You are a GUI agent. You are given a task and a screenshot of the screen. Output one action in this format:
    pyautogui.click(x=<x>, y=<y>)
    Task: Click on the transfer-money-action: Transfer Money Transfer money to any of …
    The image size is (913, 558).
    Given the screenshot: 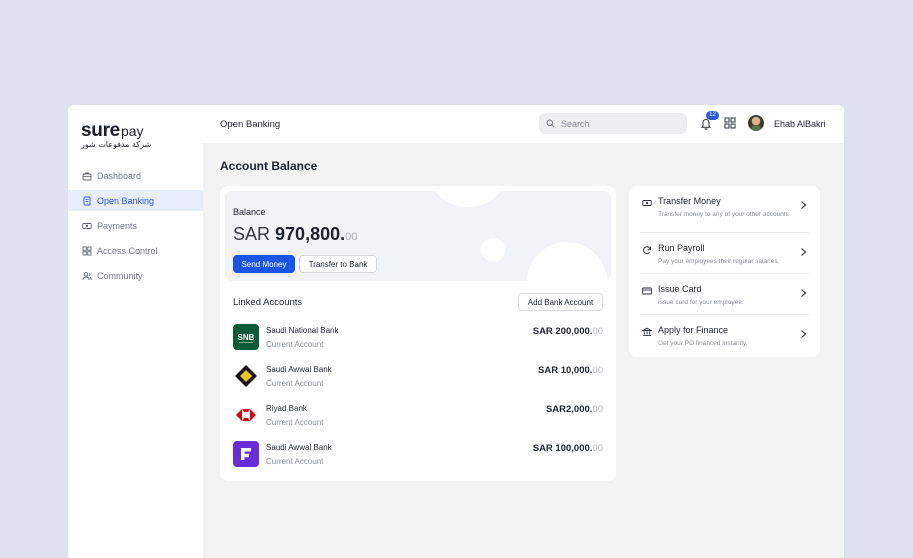 What is the action you would take?
    pyautogui.click(x=724, y=206)
    